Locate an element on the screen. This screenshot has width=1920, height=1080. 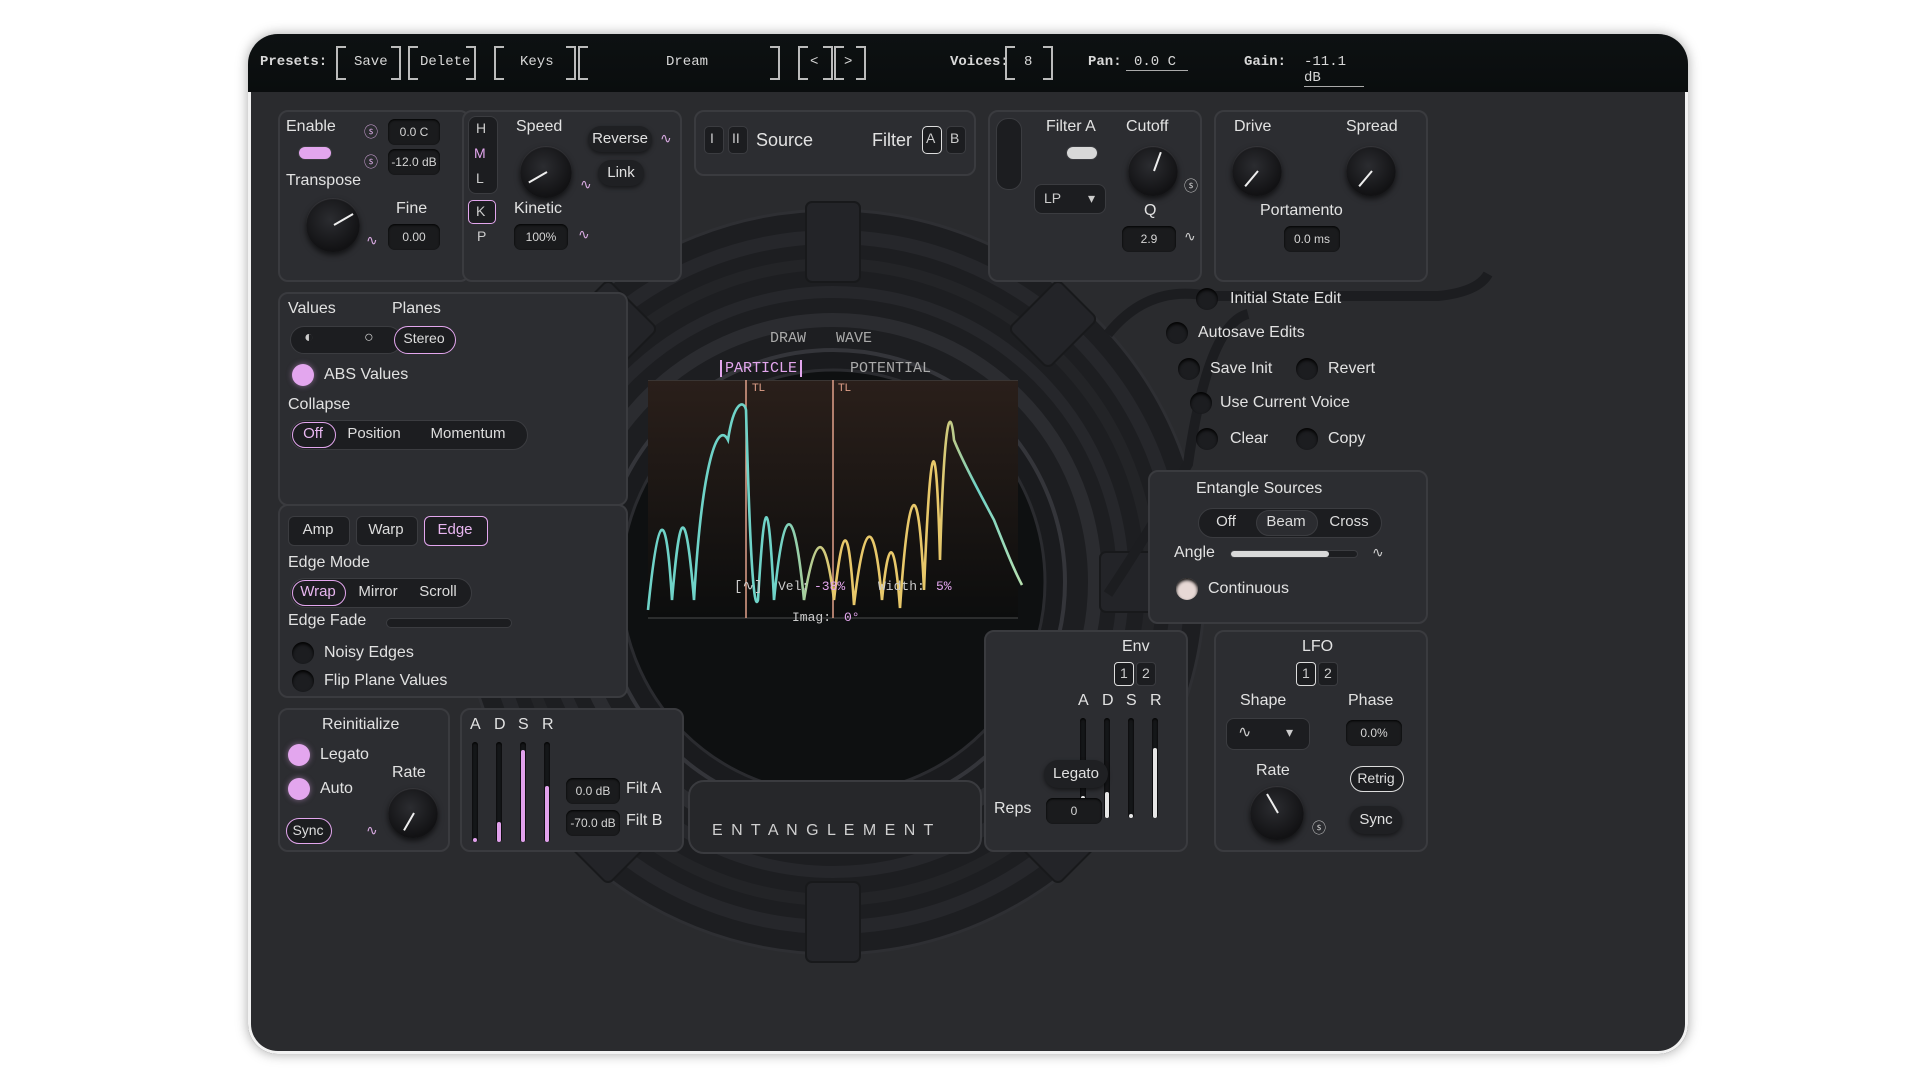
angle-label: Angle is located at coordinates (1194, 552).